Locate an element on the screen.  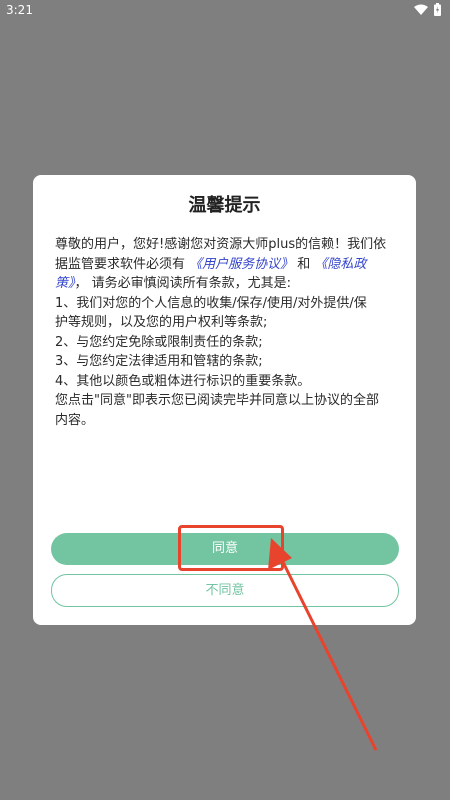
body-line: 2、与您约定免除或限制责任的条款; is located at coordinates (159, 342).